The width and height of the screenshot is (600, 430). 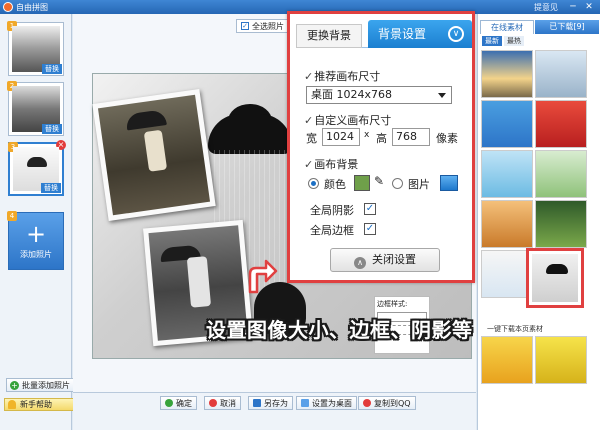 I want to click on app-logo-icon, so click(x=8, y=7).